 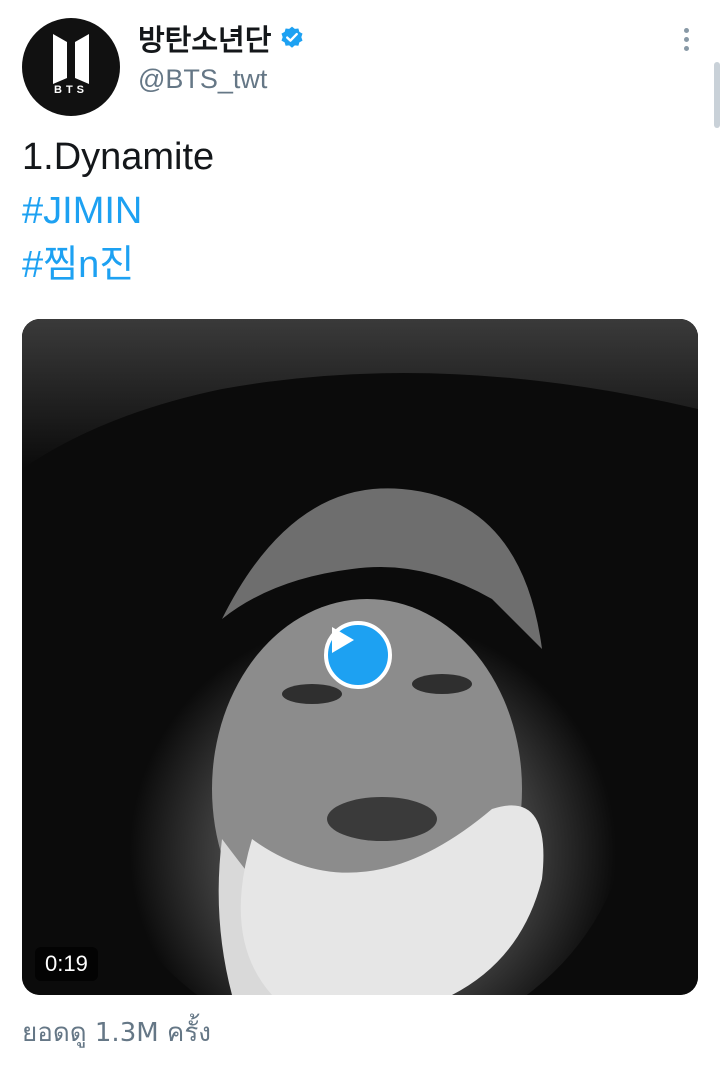 I want to click on tweet-text: 1.Dynamite #JIMIN #찜n진, so click(x=360, y=211).